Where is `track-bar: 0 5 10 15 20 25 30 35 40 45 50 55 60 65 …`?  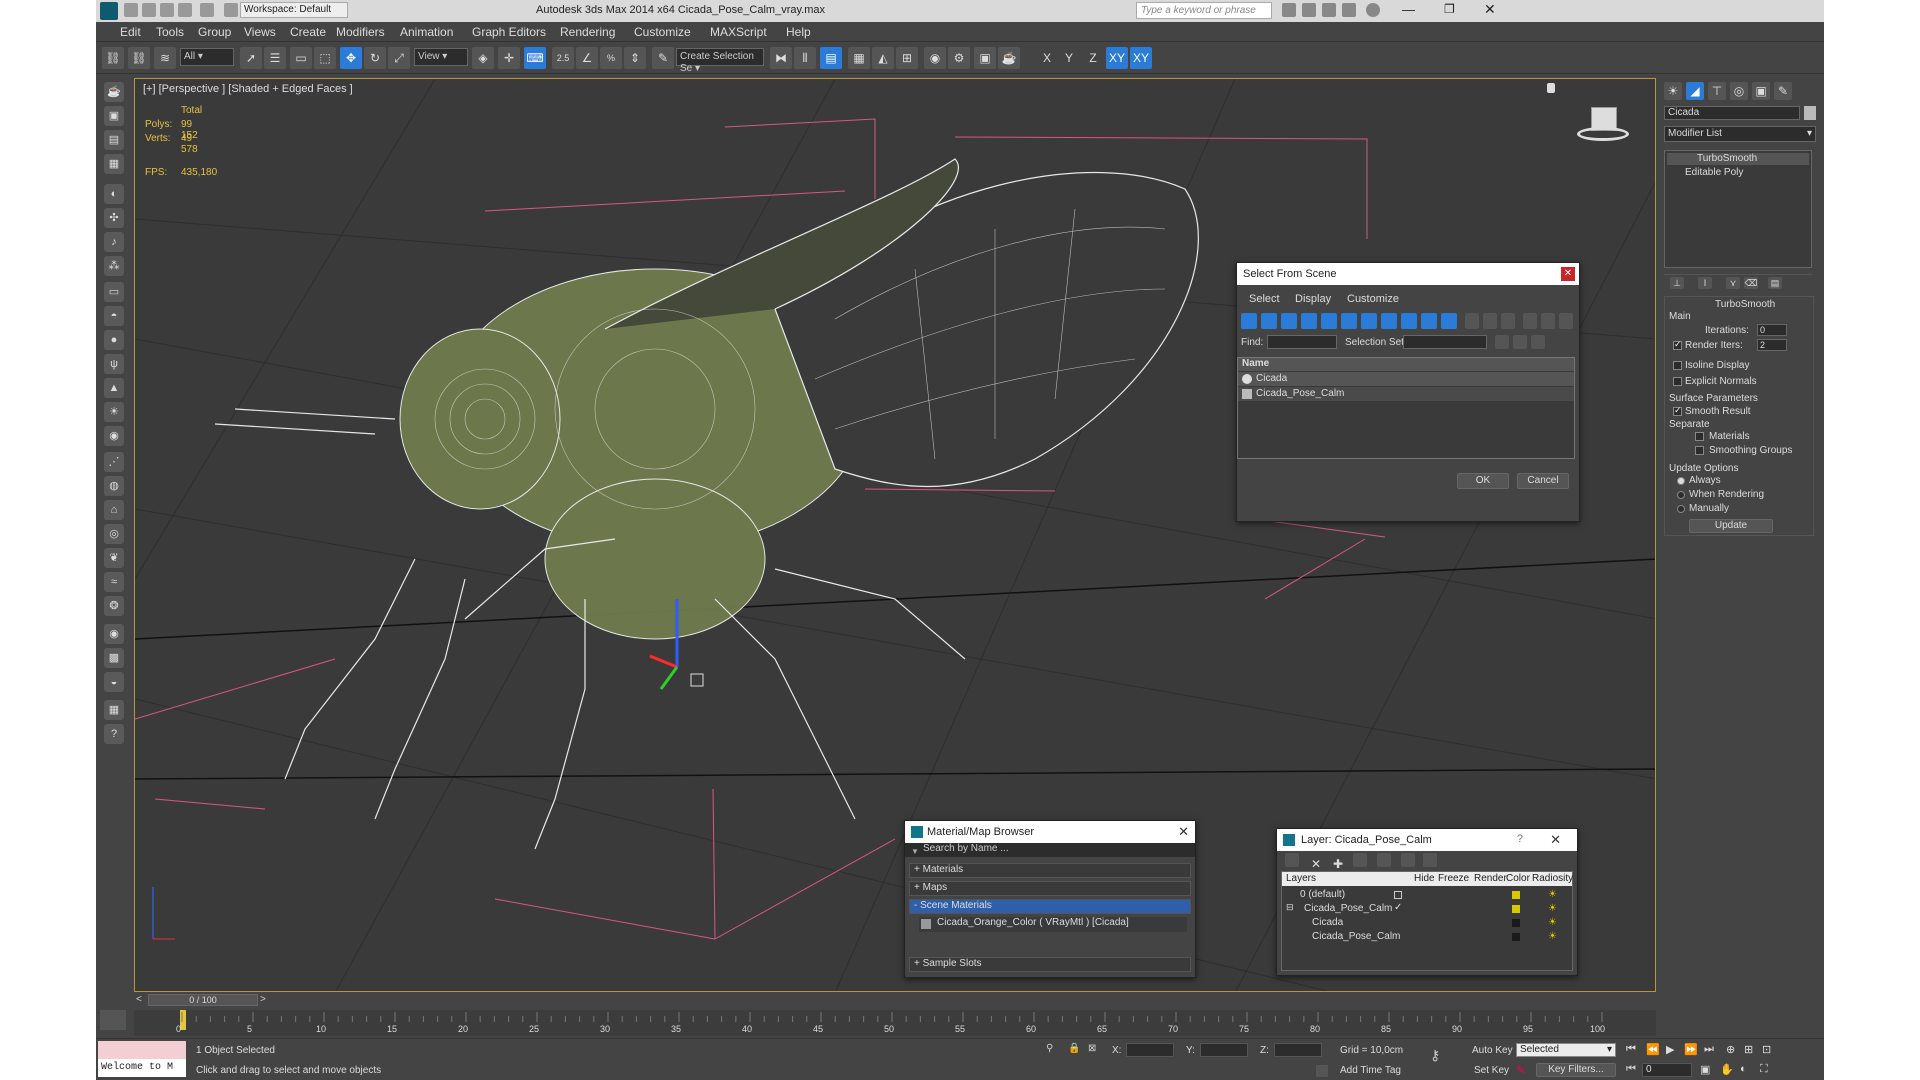
track-bar: 0 5 10 15 20 25 30 35 40 45 50 55 60 65 … is located at coordinates (895, 1023).